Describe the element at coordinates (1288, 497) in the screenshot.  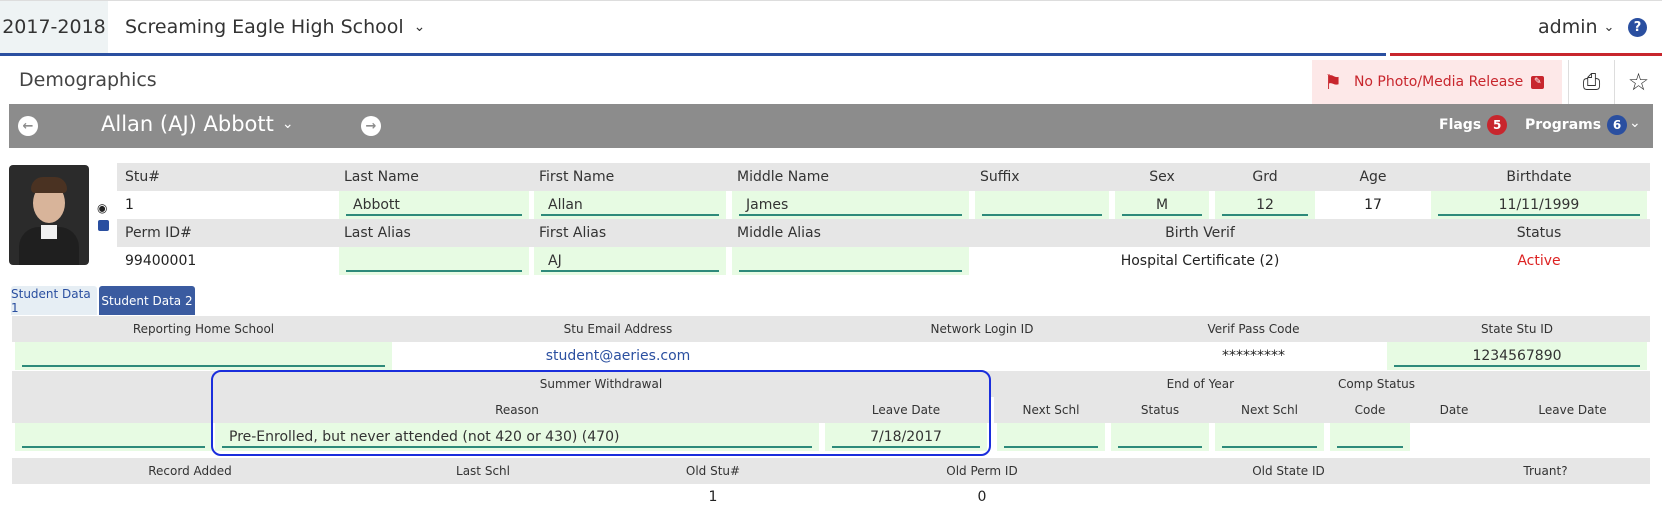
I see `old-state-id-value` at that location.